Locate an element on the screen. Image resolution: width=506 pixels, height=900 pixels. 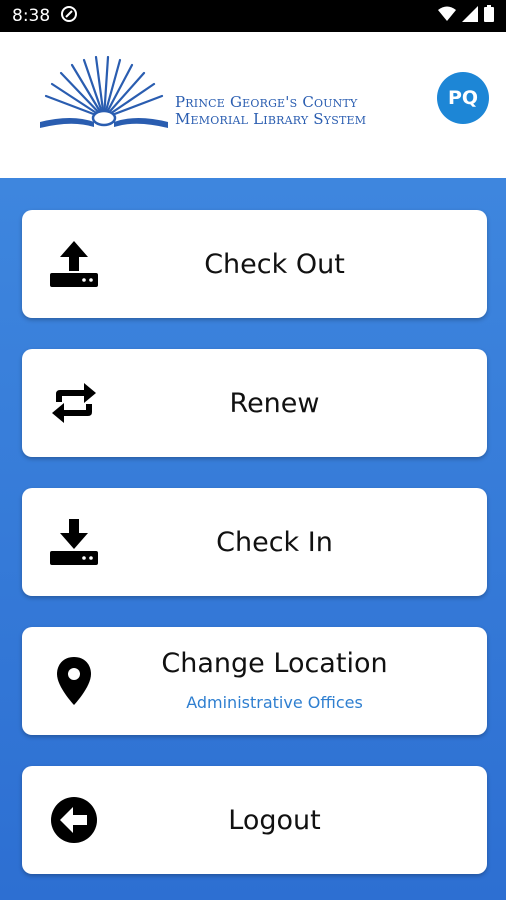
logout-button: Logout is located at coordinates (254, 820).